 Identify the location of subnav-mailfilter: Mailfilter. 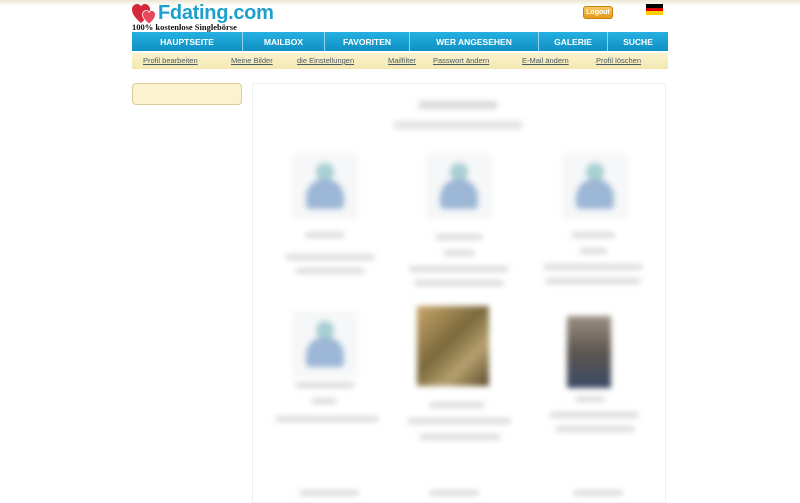
(402, 60).